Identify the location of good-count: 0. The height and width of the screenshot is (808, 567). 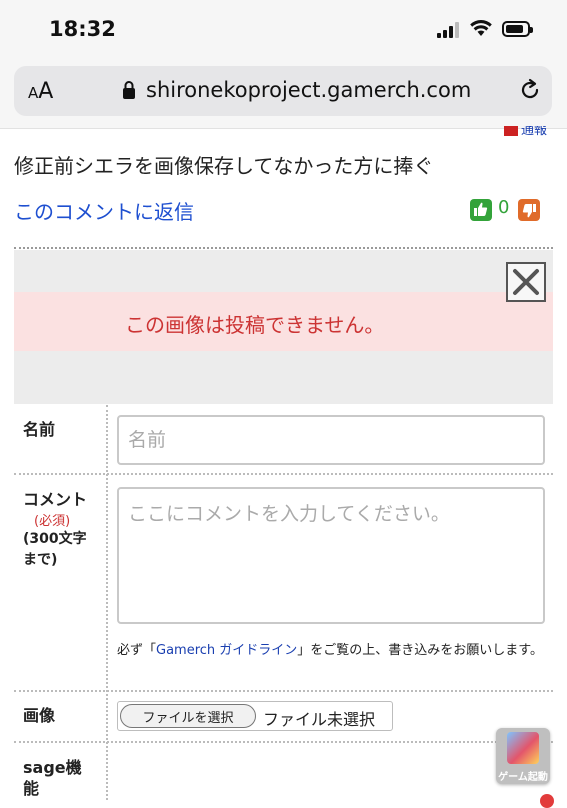
(504, 207).